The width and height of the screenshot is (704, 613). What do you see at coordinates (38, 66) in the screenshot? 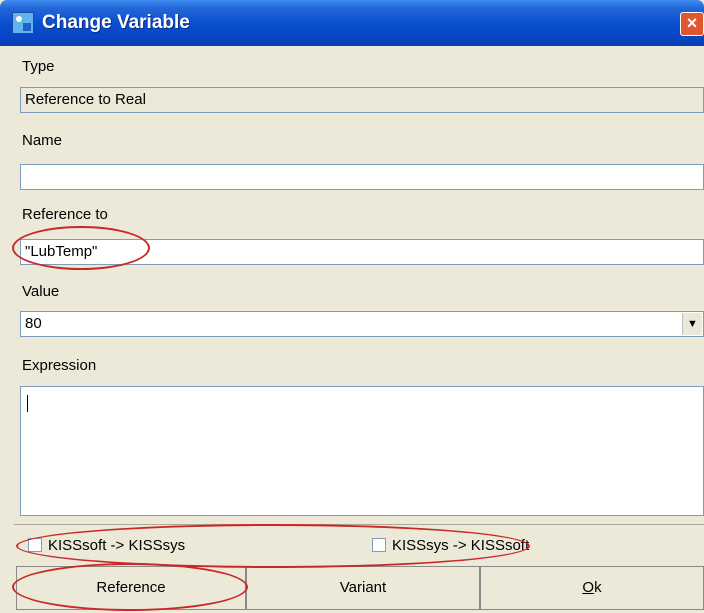
I see `type-label: Type` at bounding box center [38, 66].